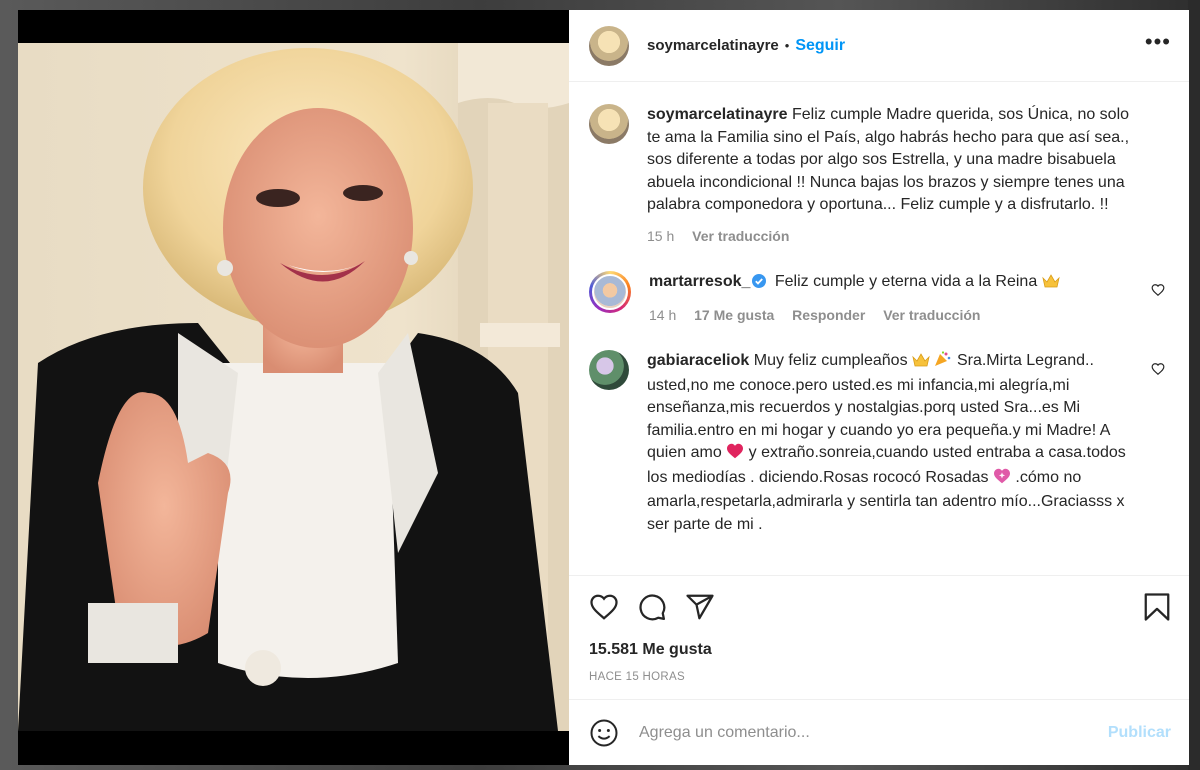 This screenshot has width=1200, height=770. I want to click on comment-time: 14 h, so click(662, 315).